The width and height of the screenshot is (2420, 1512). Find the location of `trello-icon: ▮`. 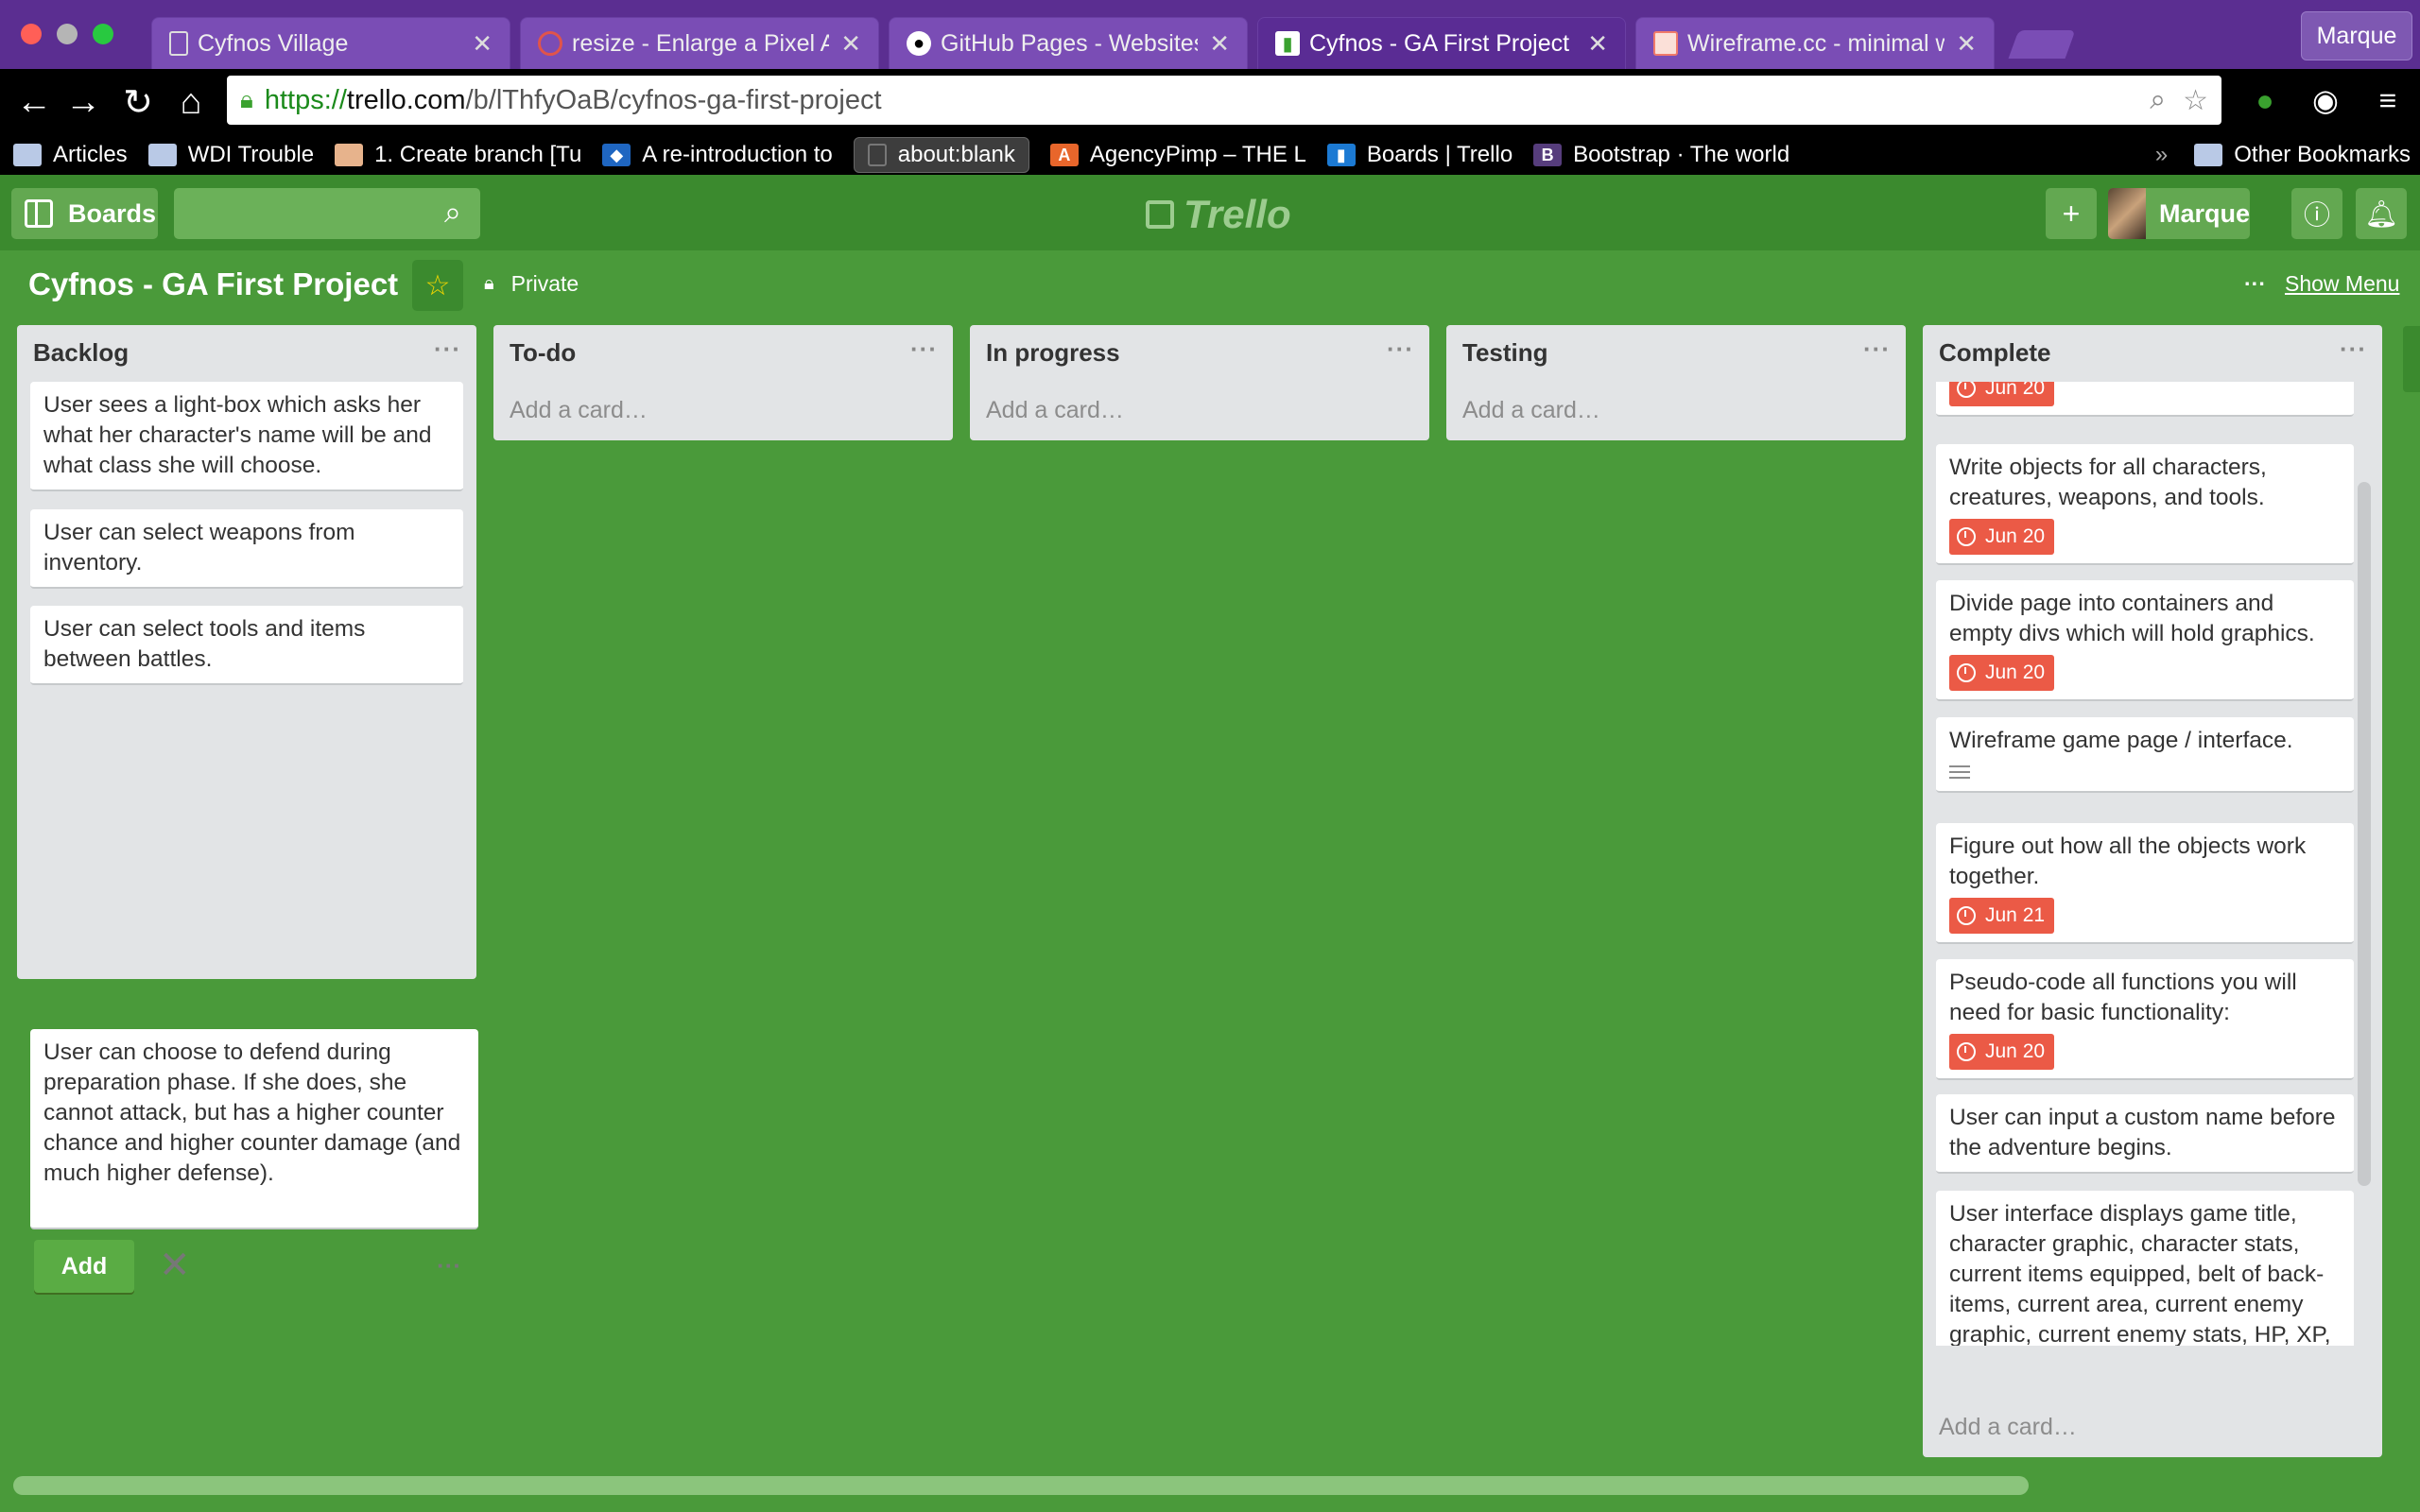

trello-icon: ▮ is located at coordinates (1341, 155).